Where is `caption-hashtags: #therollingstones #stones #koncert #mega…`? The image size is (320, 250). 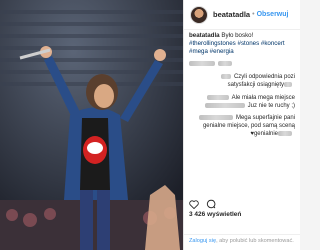
caption-hashtags: #therollingstones #stones #koncert #mega… is located at coordinates (237, 47).